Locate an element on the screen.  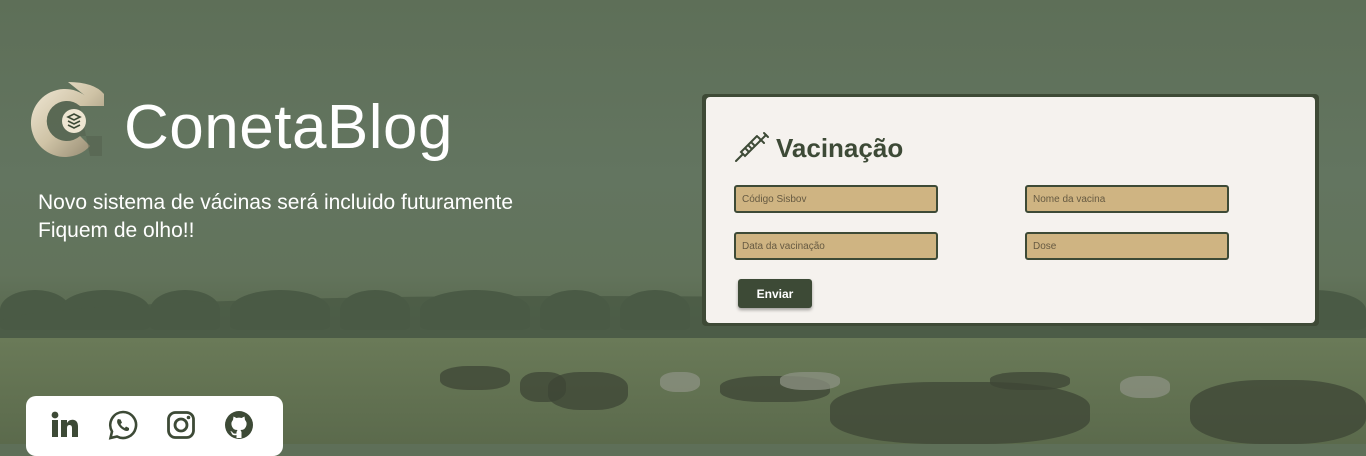
syringe-icon is located at coordinates (752, 147).